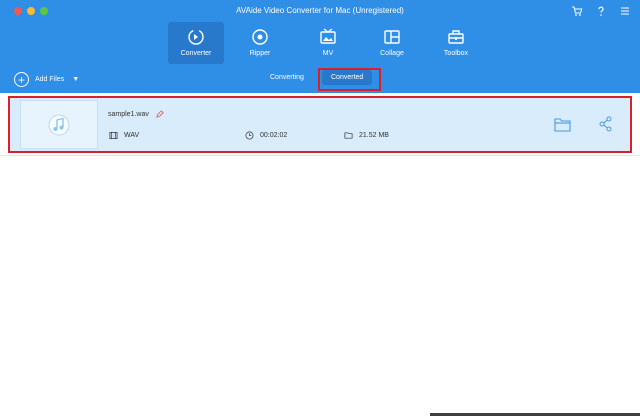 Image resolution: width=640 pixels, height=416 pixels. I want to click on tab-converter: Converter, so click(196, 43).